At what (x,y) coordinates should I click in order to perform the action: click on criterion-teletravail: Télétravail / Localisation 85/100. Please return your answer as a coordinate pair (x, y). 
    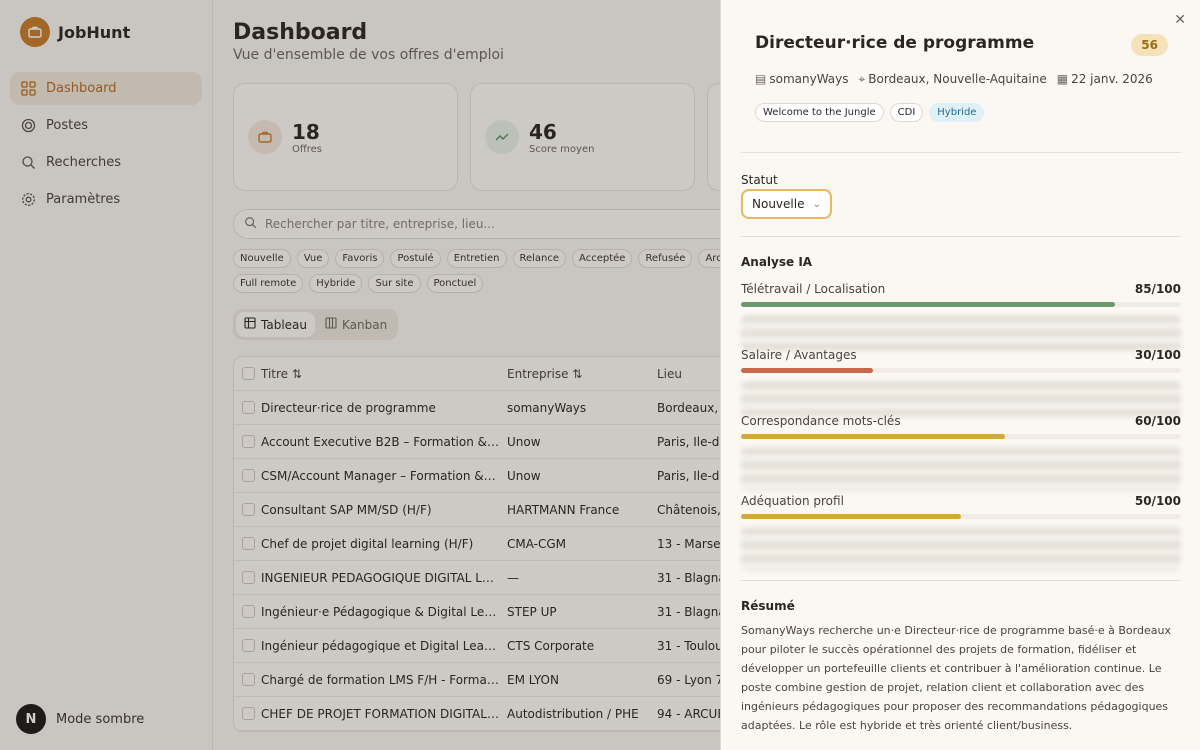
    Looking at the image, I should click on (961, 316).